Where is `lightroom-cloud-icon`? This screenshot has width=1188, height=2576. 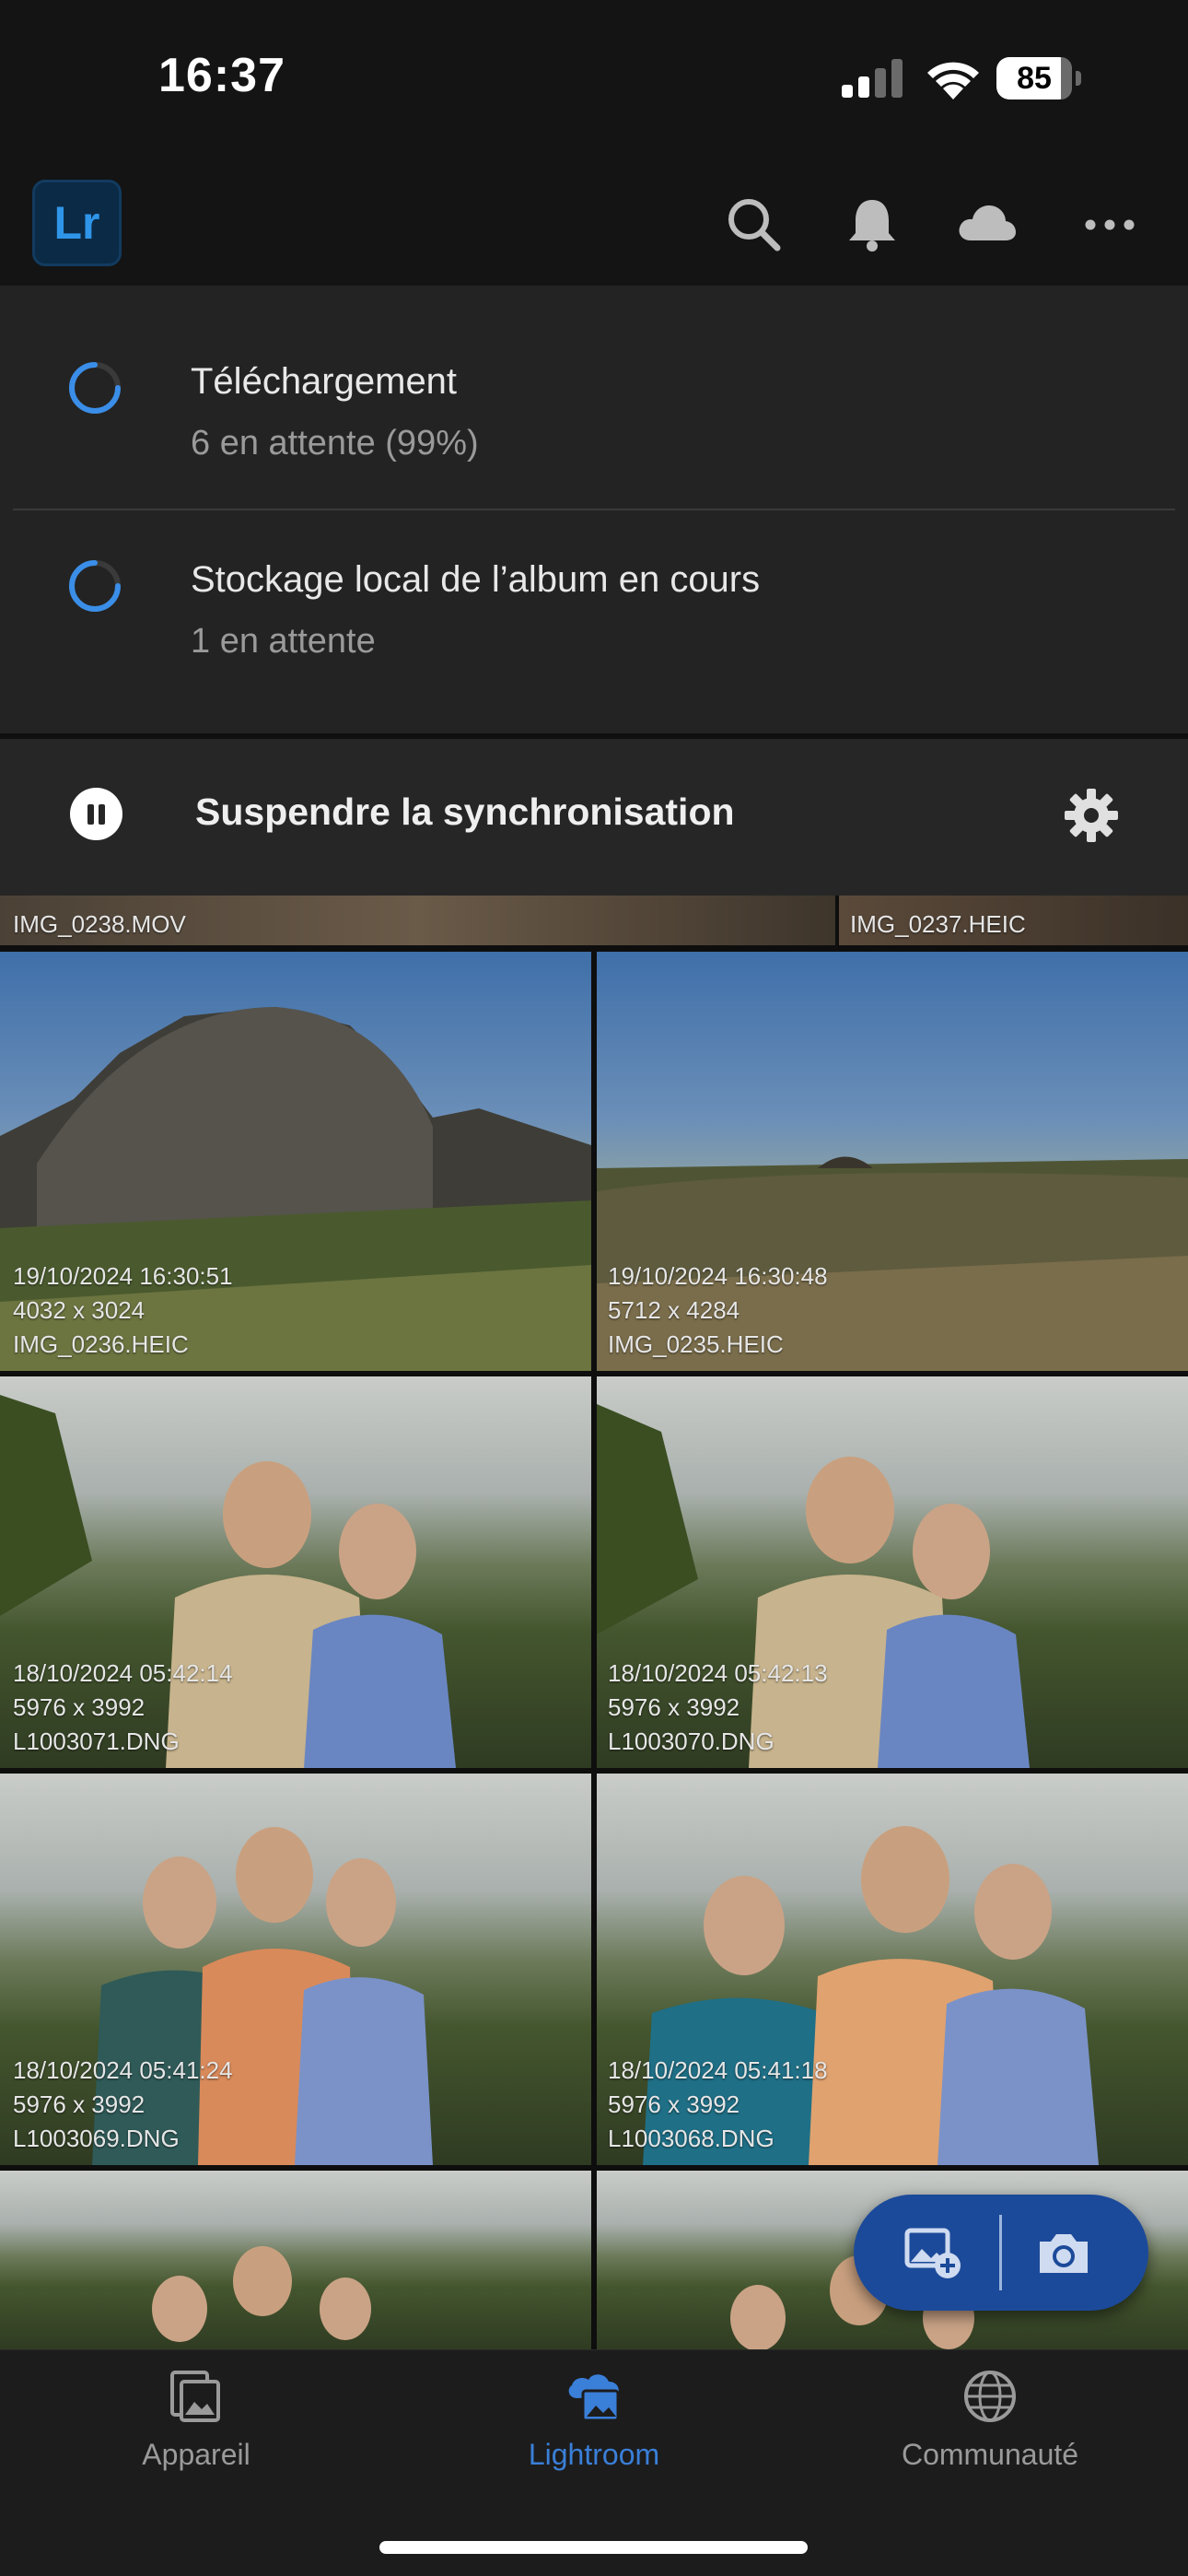 lightroom-cloud-icon is located at coordinates (594, 2398).